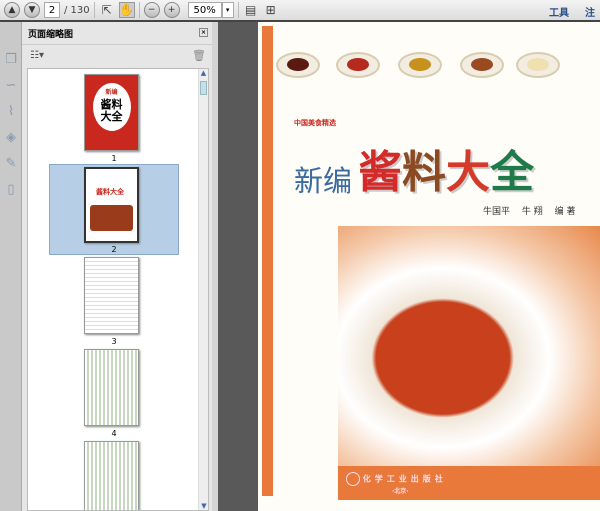 The image size is (600, 511). Describe the element at coordinates (11, 137) in the screenshot. I see `layers-icon: ◈` at that location.